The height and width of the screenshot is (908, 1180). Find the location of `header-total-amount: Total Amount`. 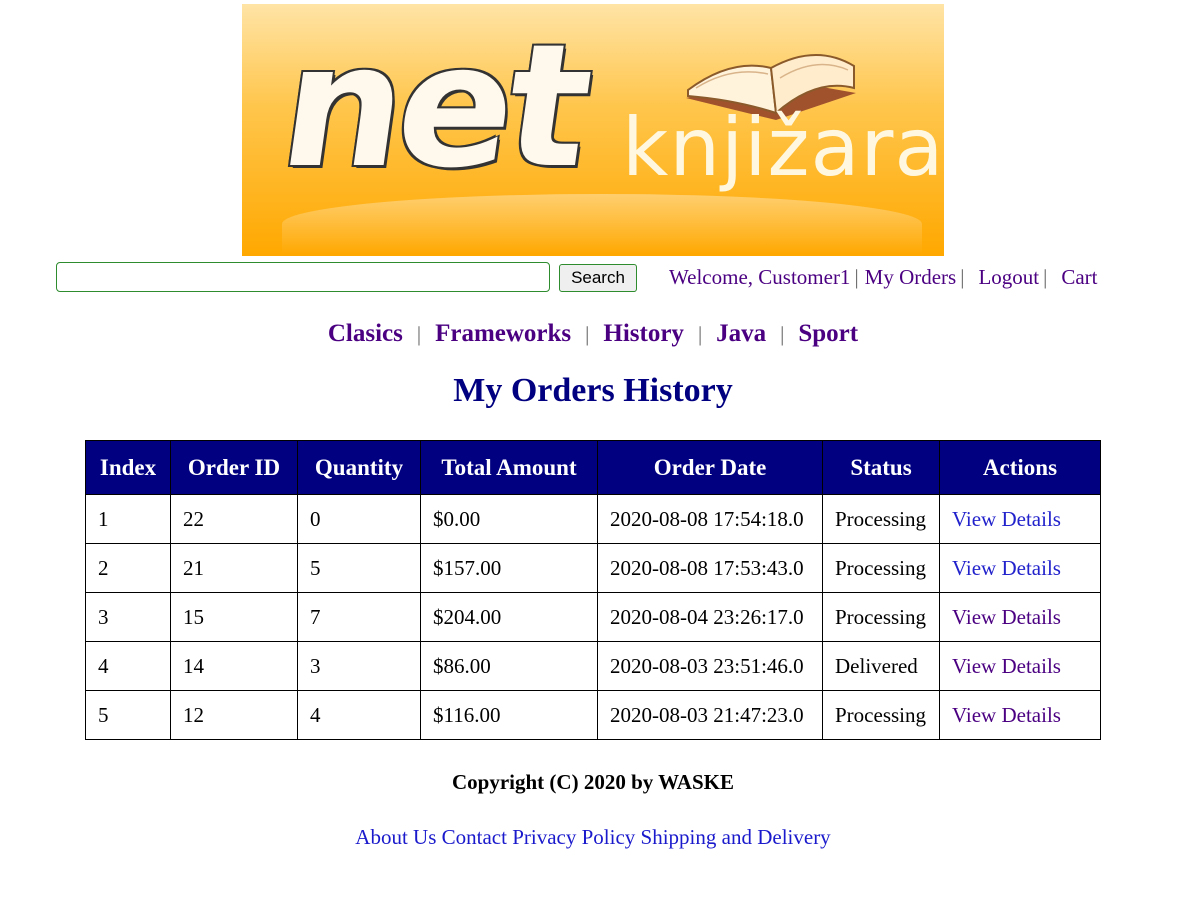

header-total-amount: Total Amount is located at coordinates (509, 467).